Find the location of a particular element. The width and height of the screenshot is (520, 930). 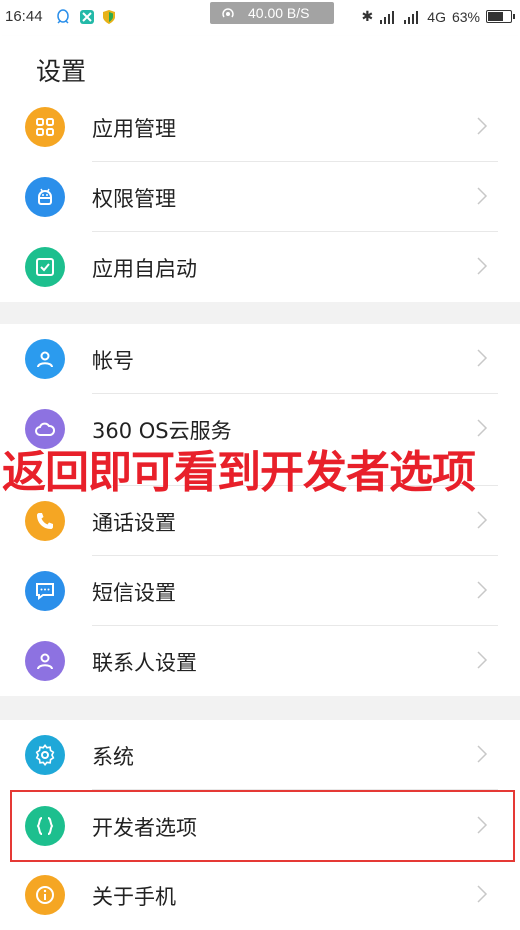

message-icon is located at coordinates (45, 591).